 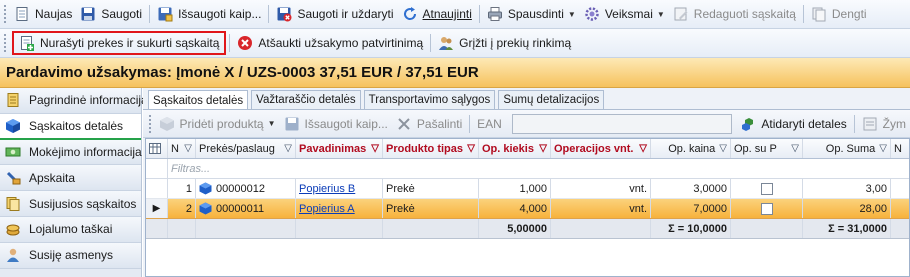 I want to click on more-button: Žym, so click(x=884, y=124).